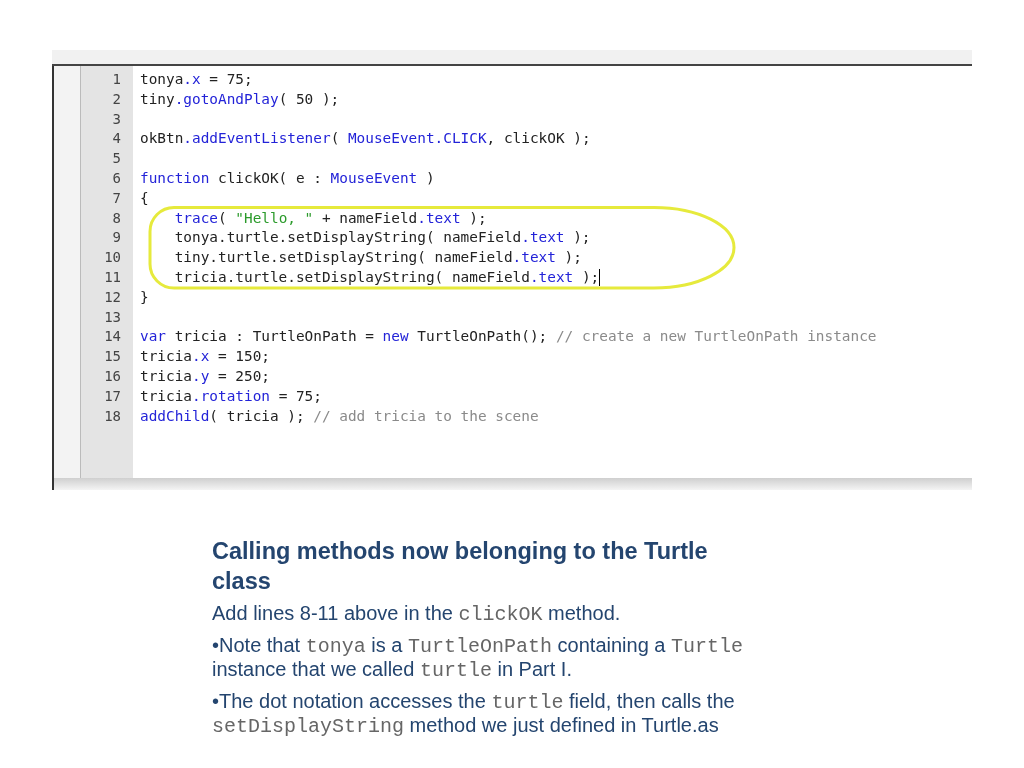 This screenshot has width=1024, height=768. Describe the element at coordinates (339, 416) in the screenshot. I see `code-line: addChild( tricia ); // add tricia to the scene` at that location.